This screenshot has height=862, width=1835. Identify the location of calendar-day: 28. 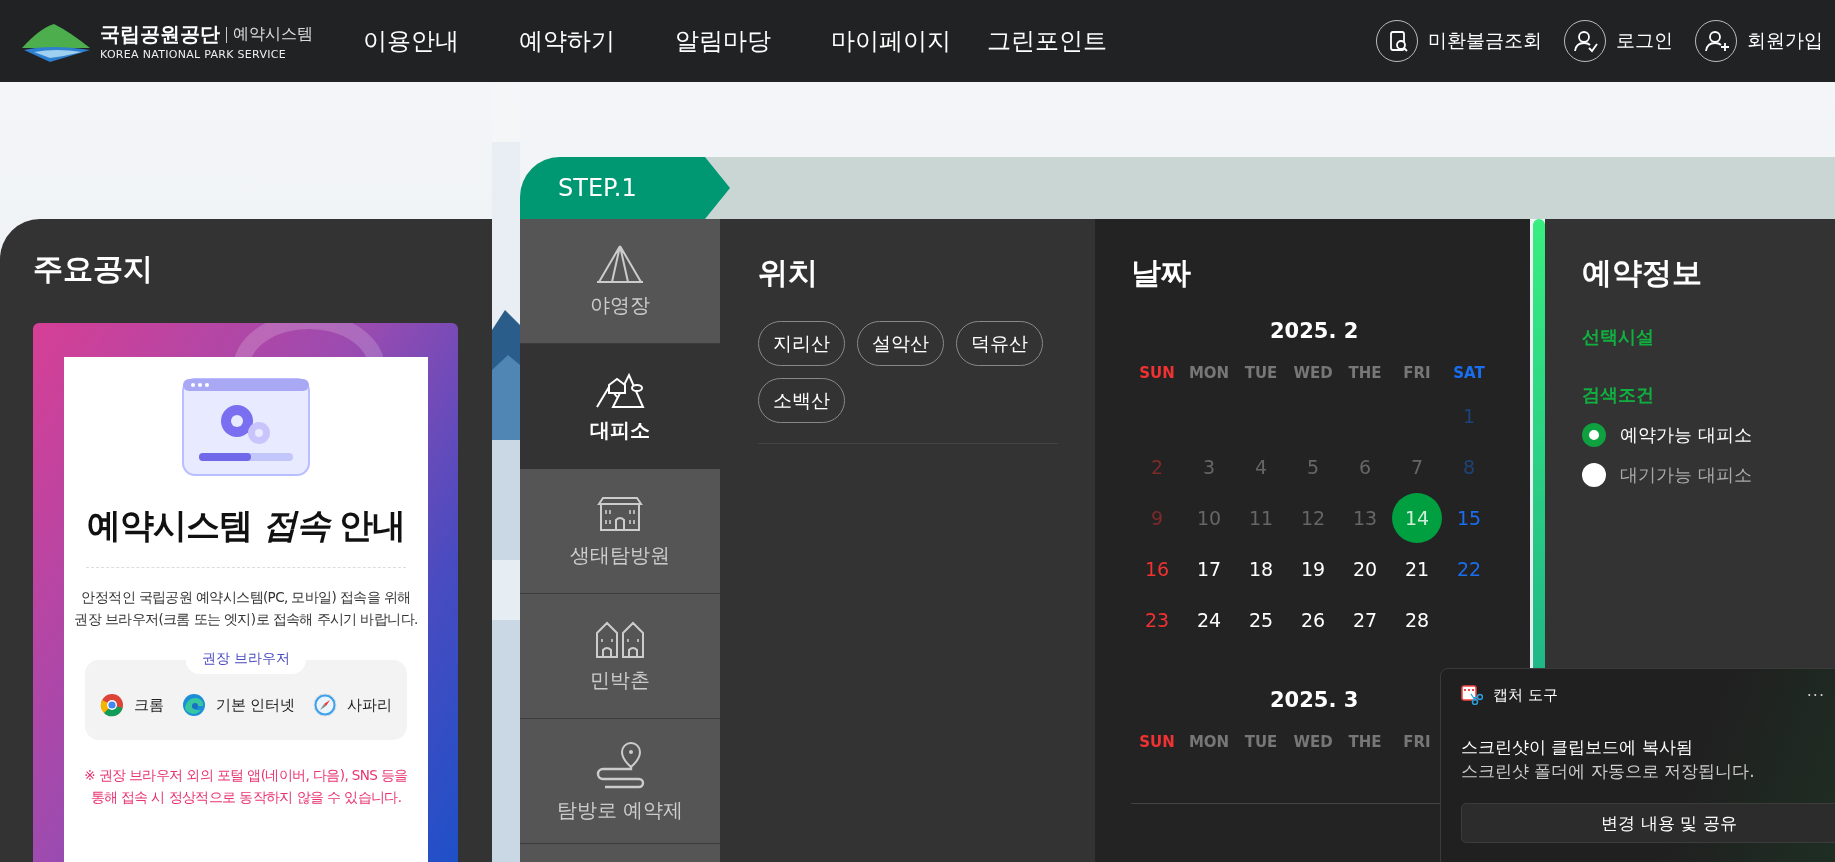
(1417, 619).